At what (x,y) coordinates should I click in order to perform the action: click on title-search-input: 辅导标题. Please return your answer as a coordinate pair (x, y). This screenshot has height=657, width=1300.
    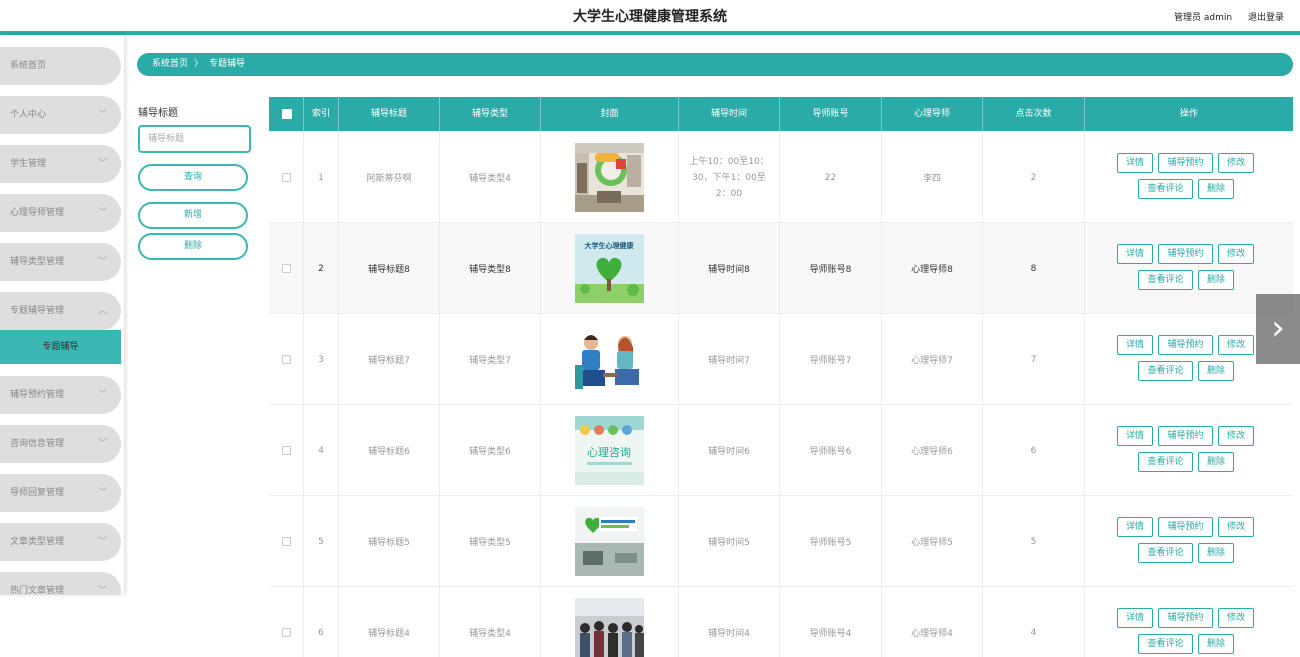
    Looking at the image, I should click on (194, 139).